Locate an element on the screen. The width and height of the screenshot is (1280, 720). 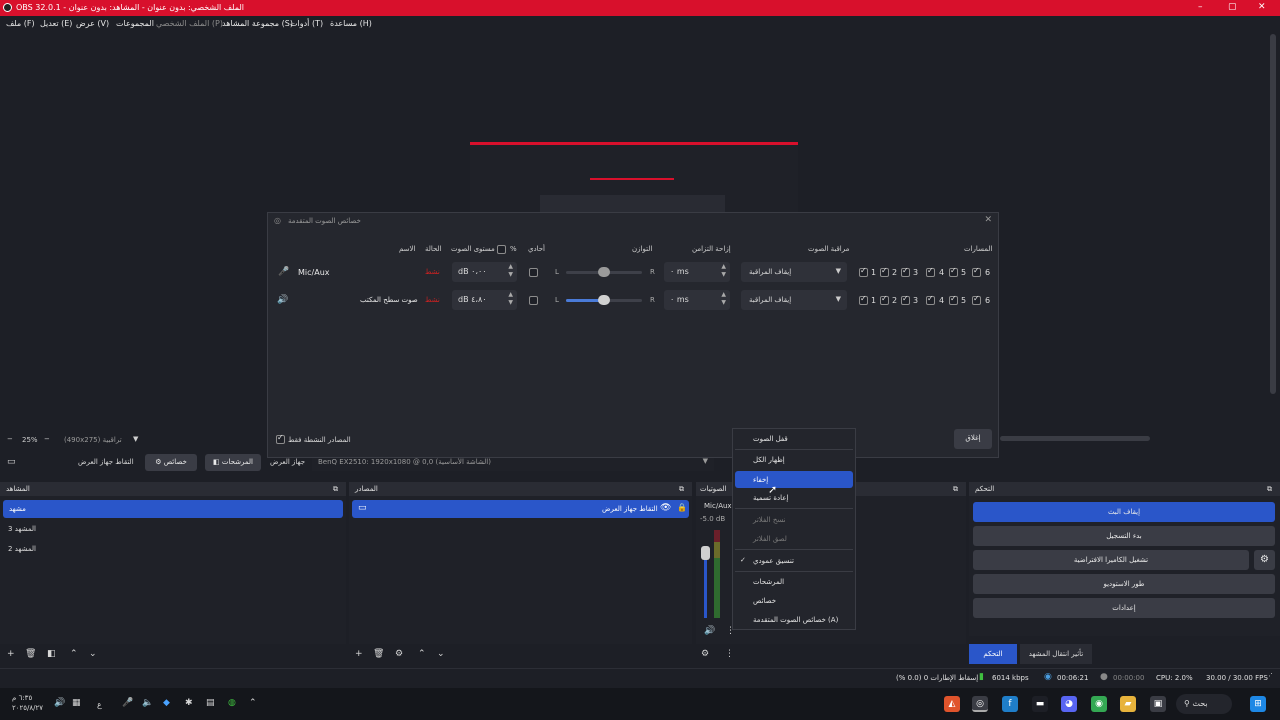
fader-handle is located at coordinates (705, 553).